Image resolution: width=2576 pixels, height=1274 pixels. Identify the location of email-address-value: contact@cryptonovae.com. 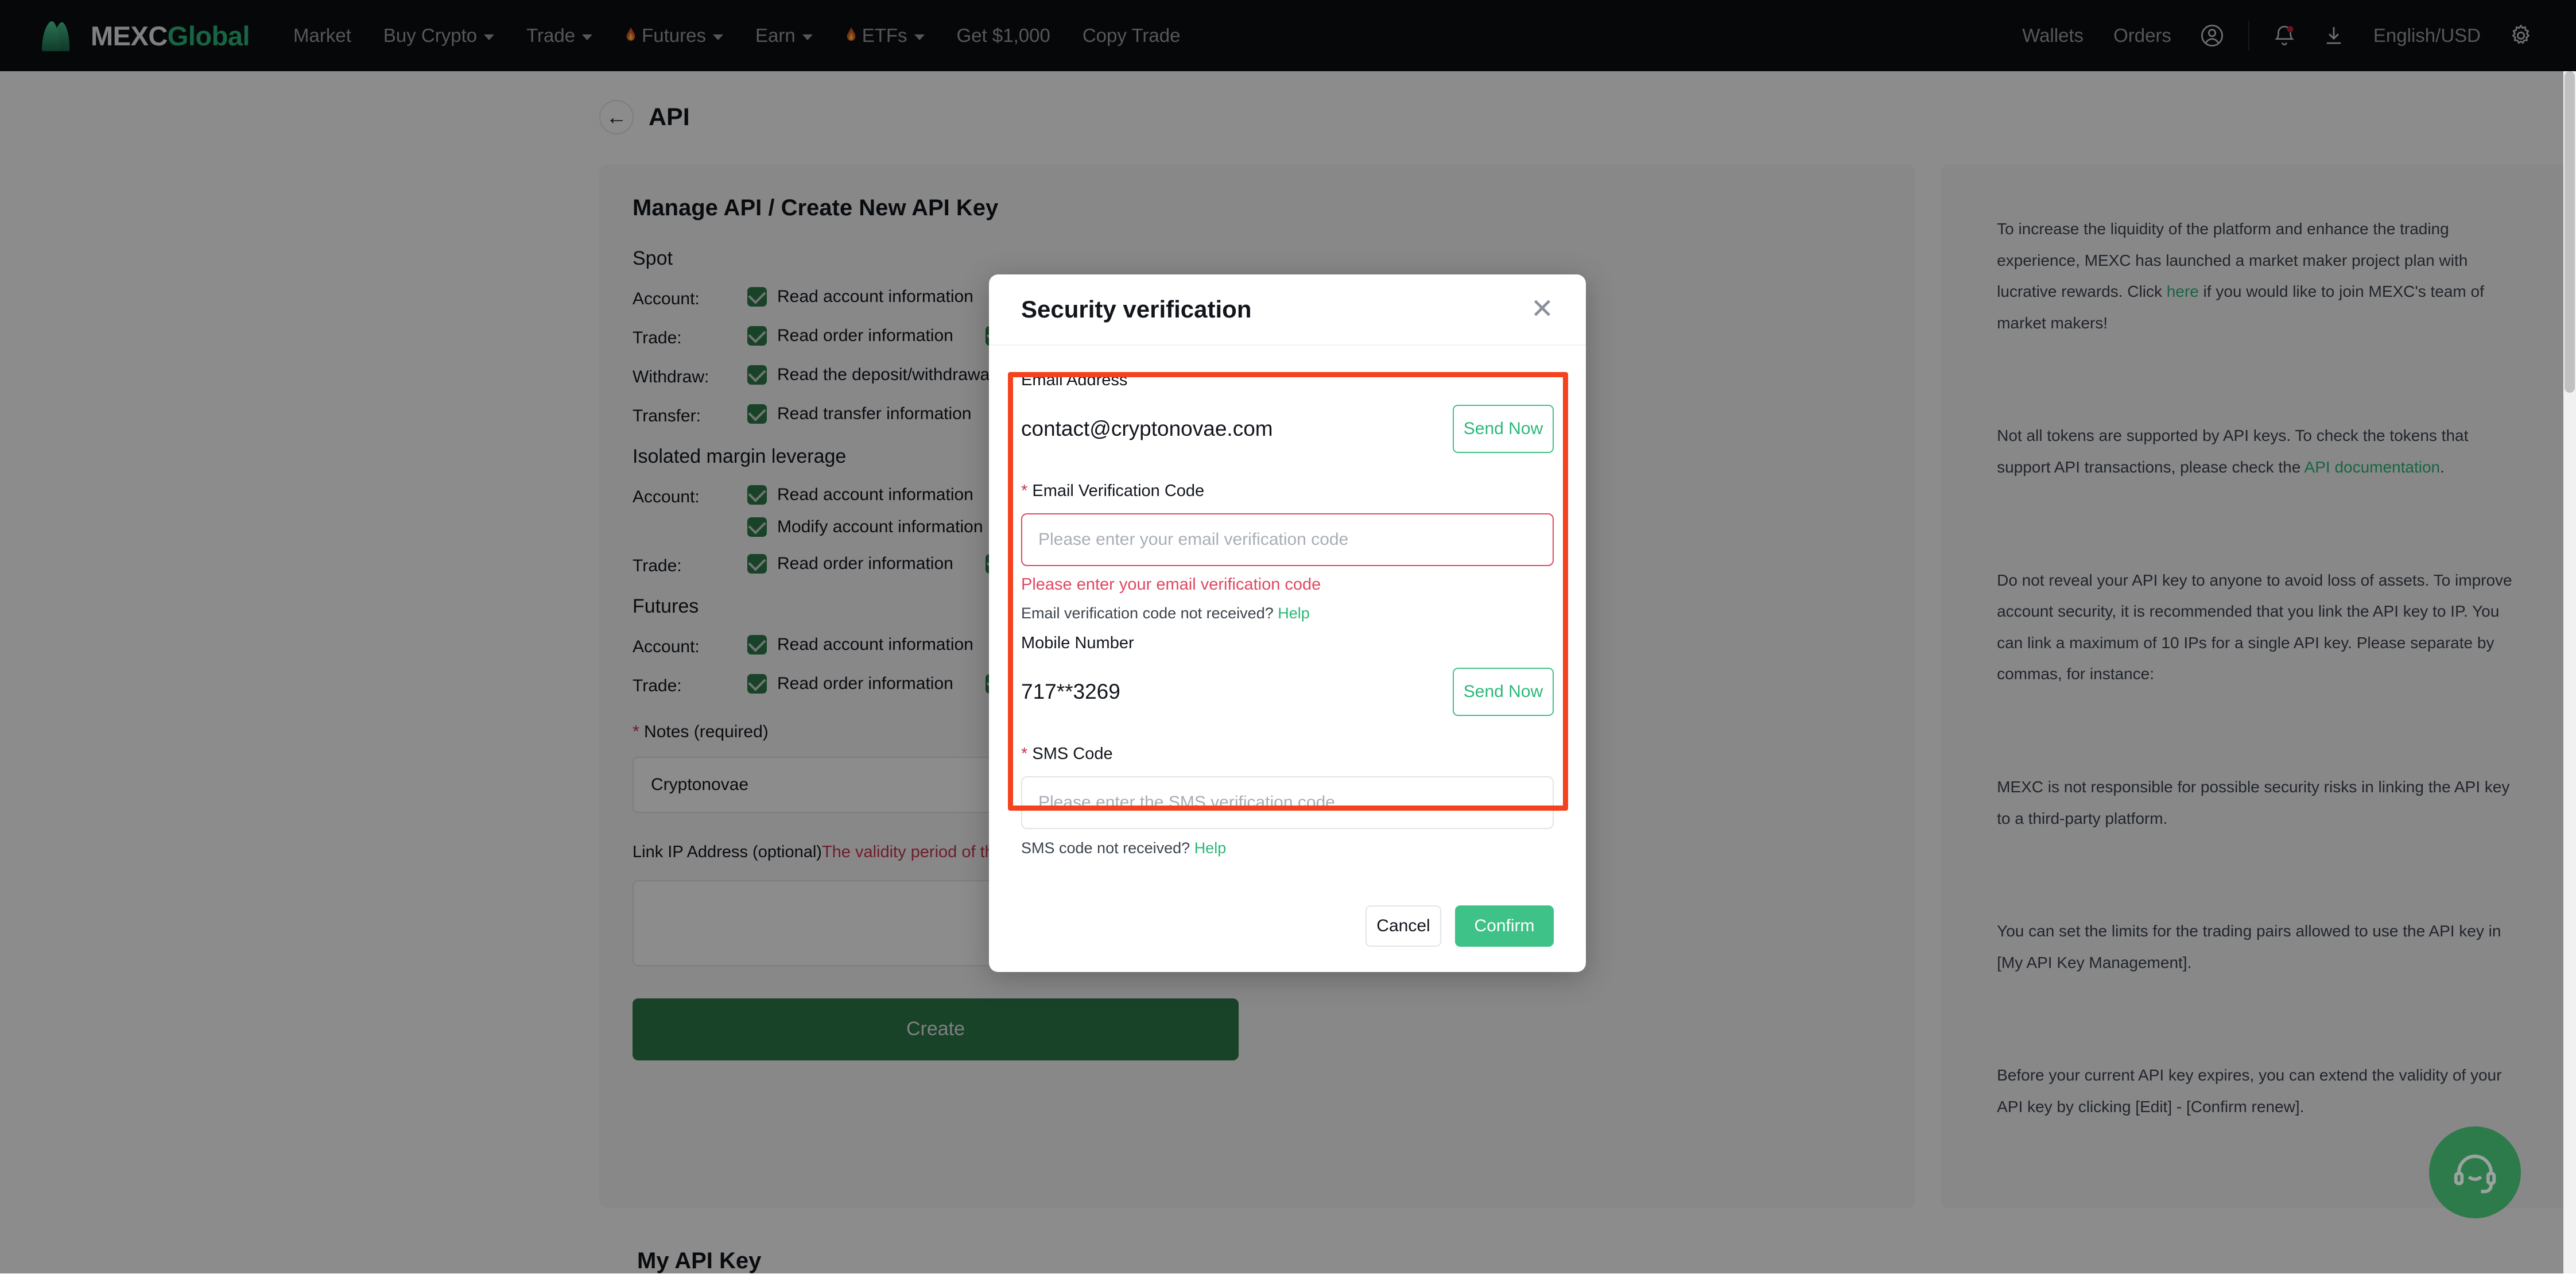
(1147, 428).